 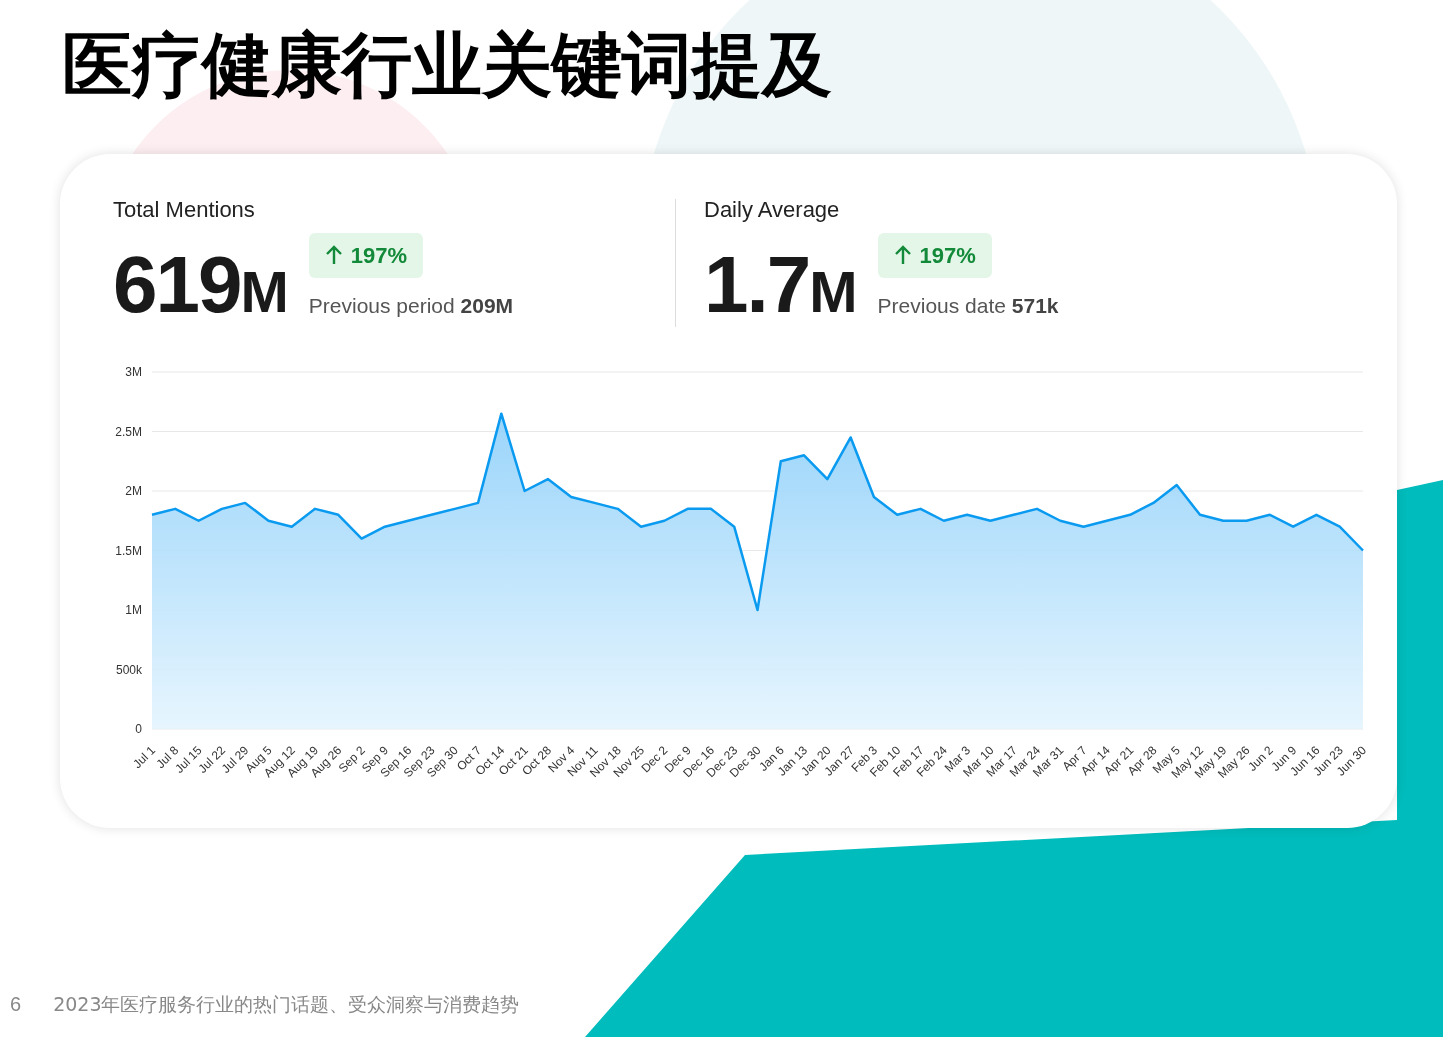 What do you see at coordinates (128, 669) in the screenshot?
I see `y-axis-label: 500k` at bounding box center [128, 669].